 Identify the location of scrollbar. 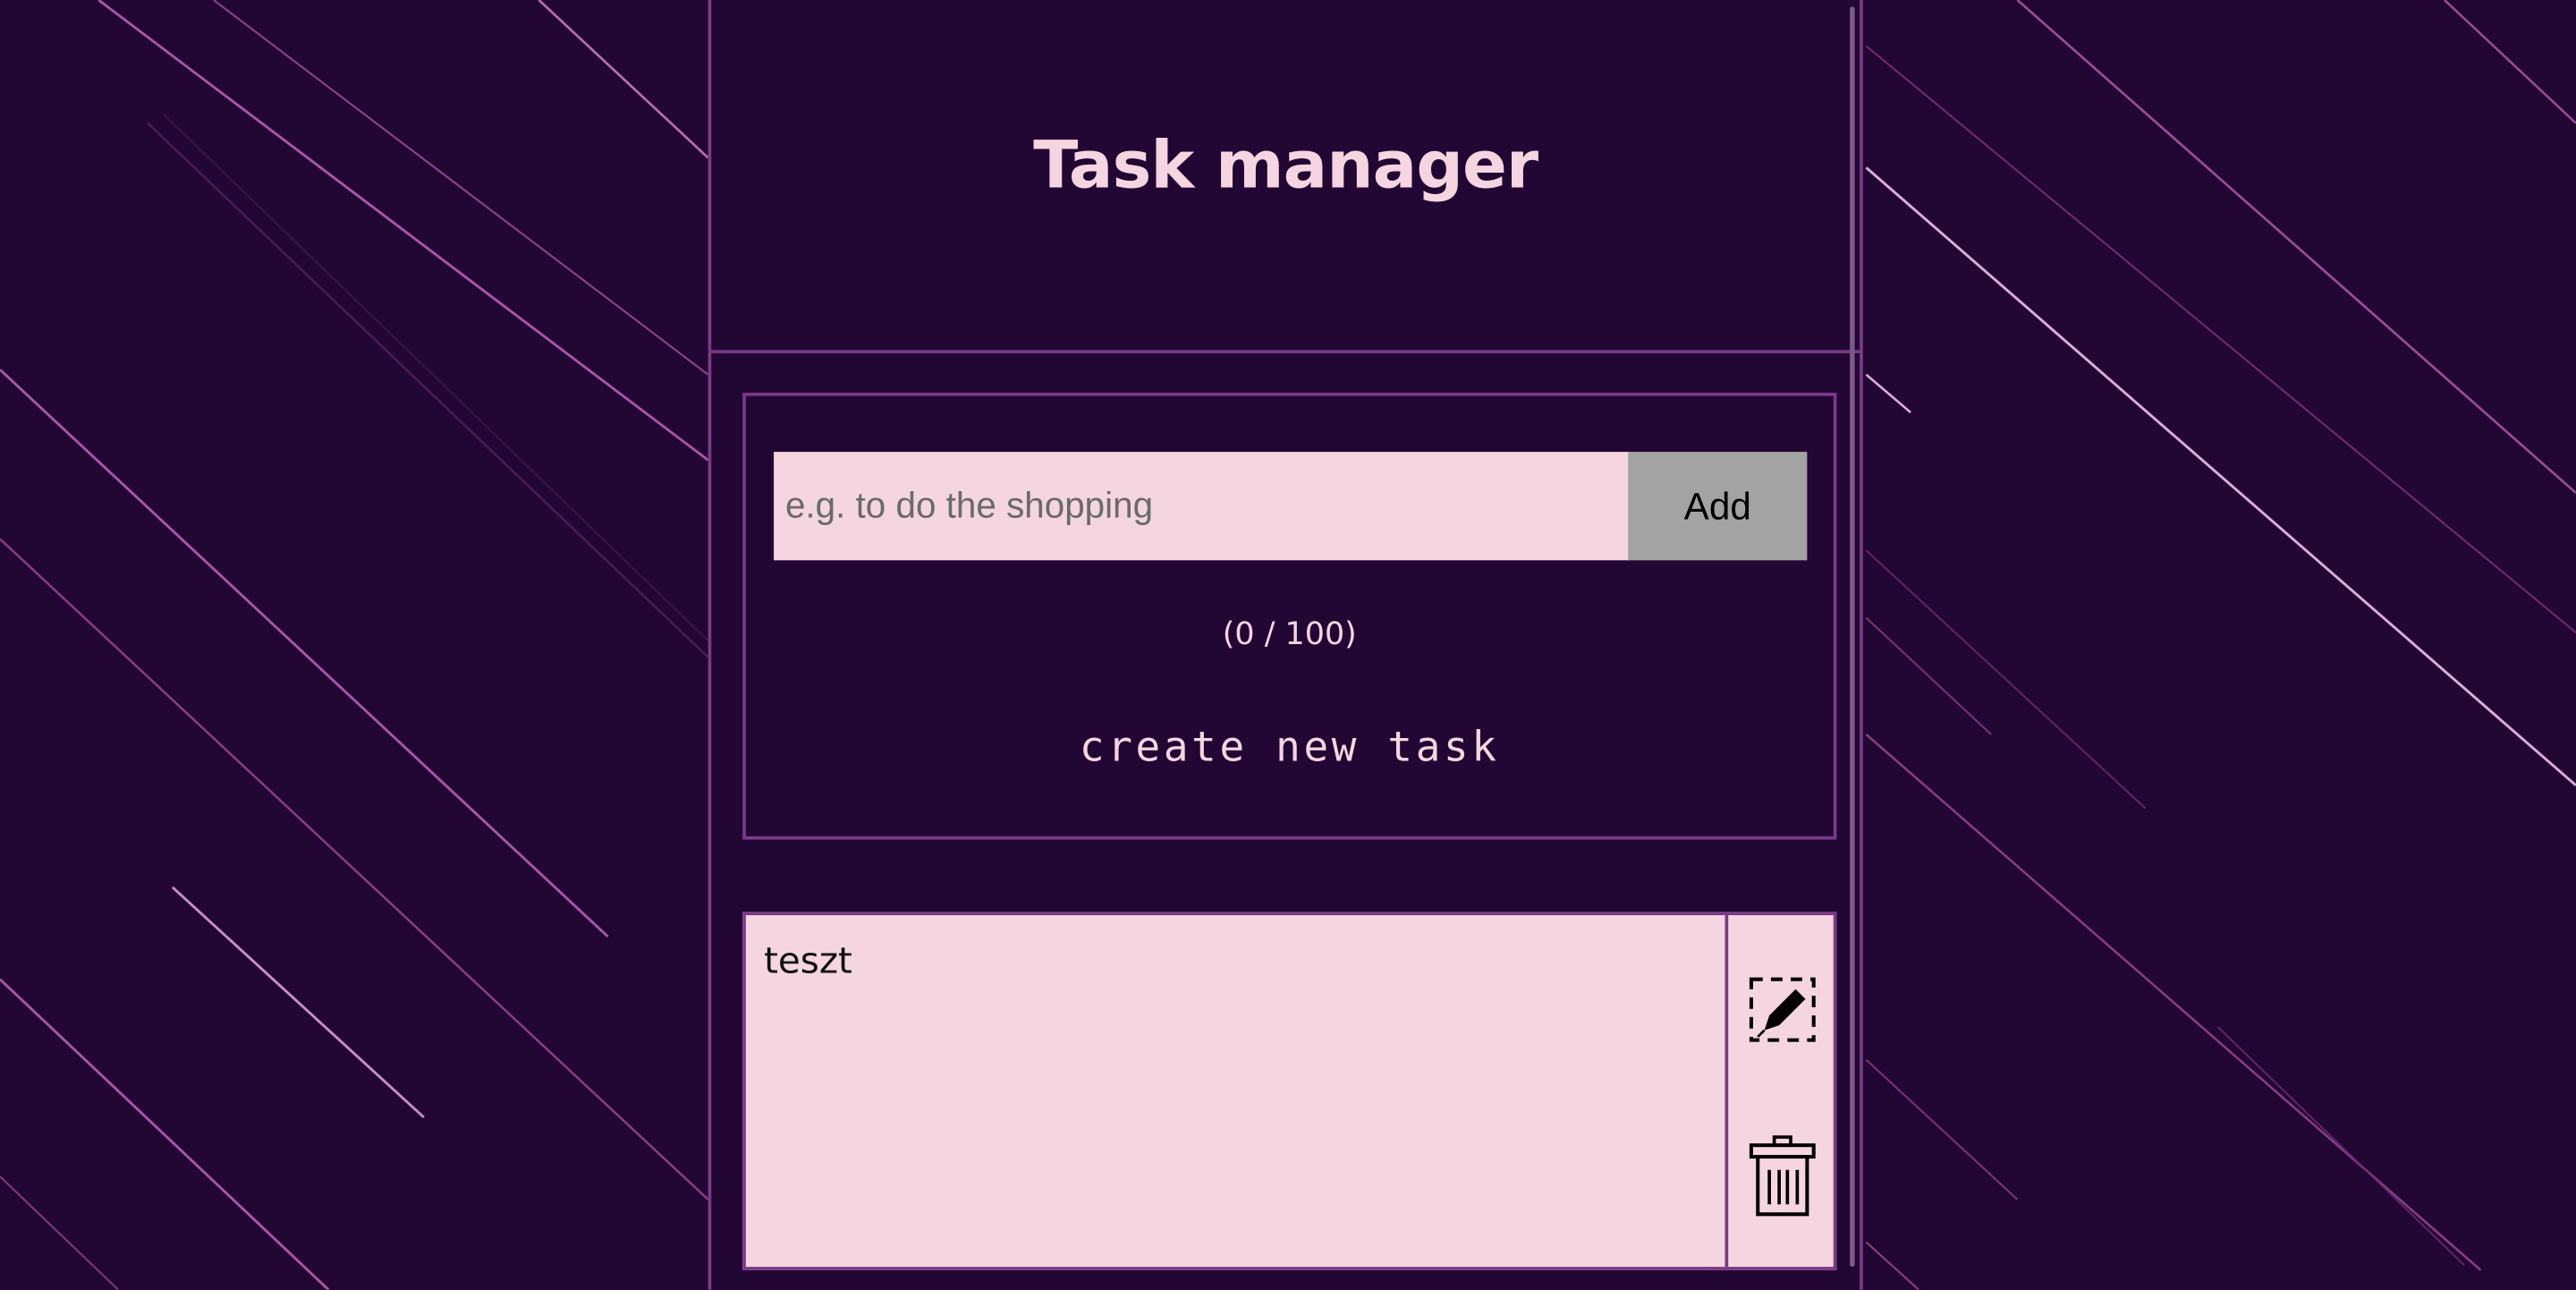
(1852, 637).